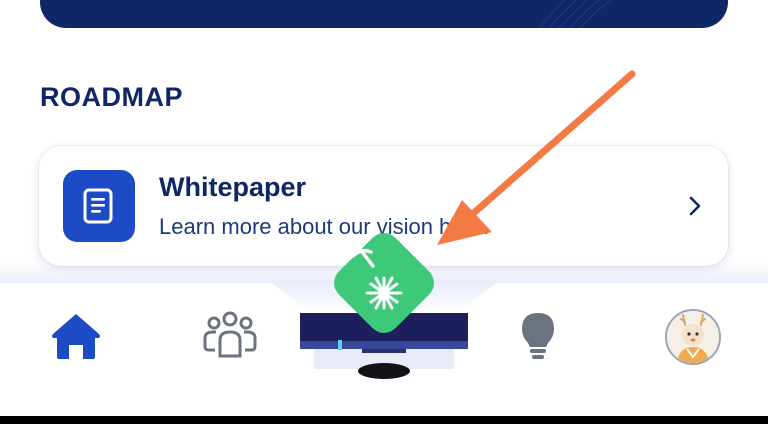 The image size is (768, 424). I want to click on home-icon, so click(76, 336).